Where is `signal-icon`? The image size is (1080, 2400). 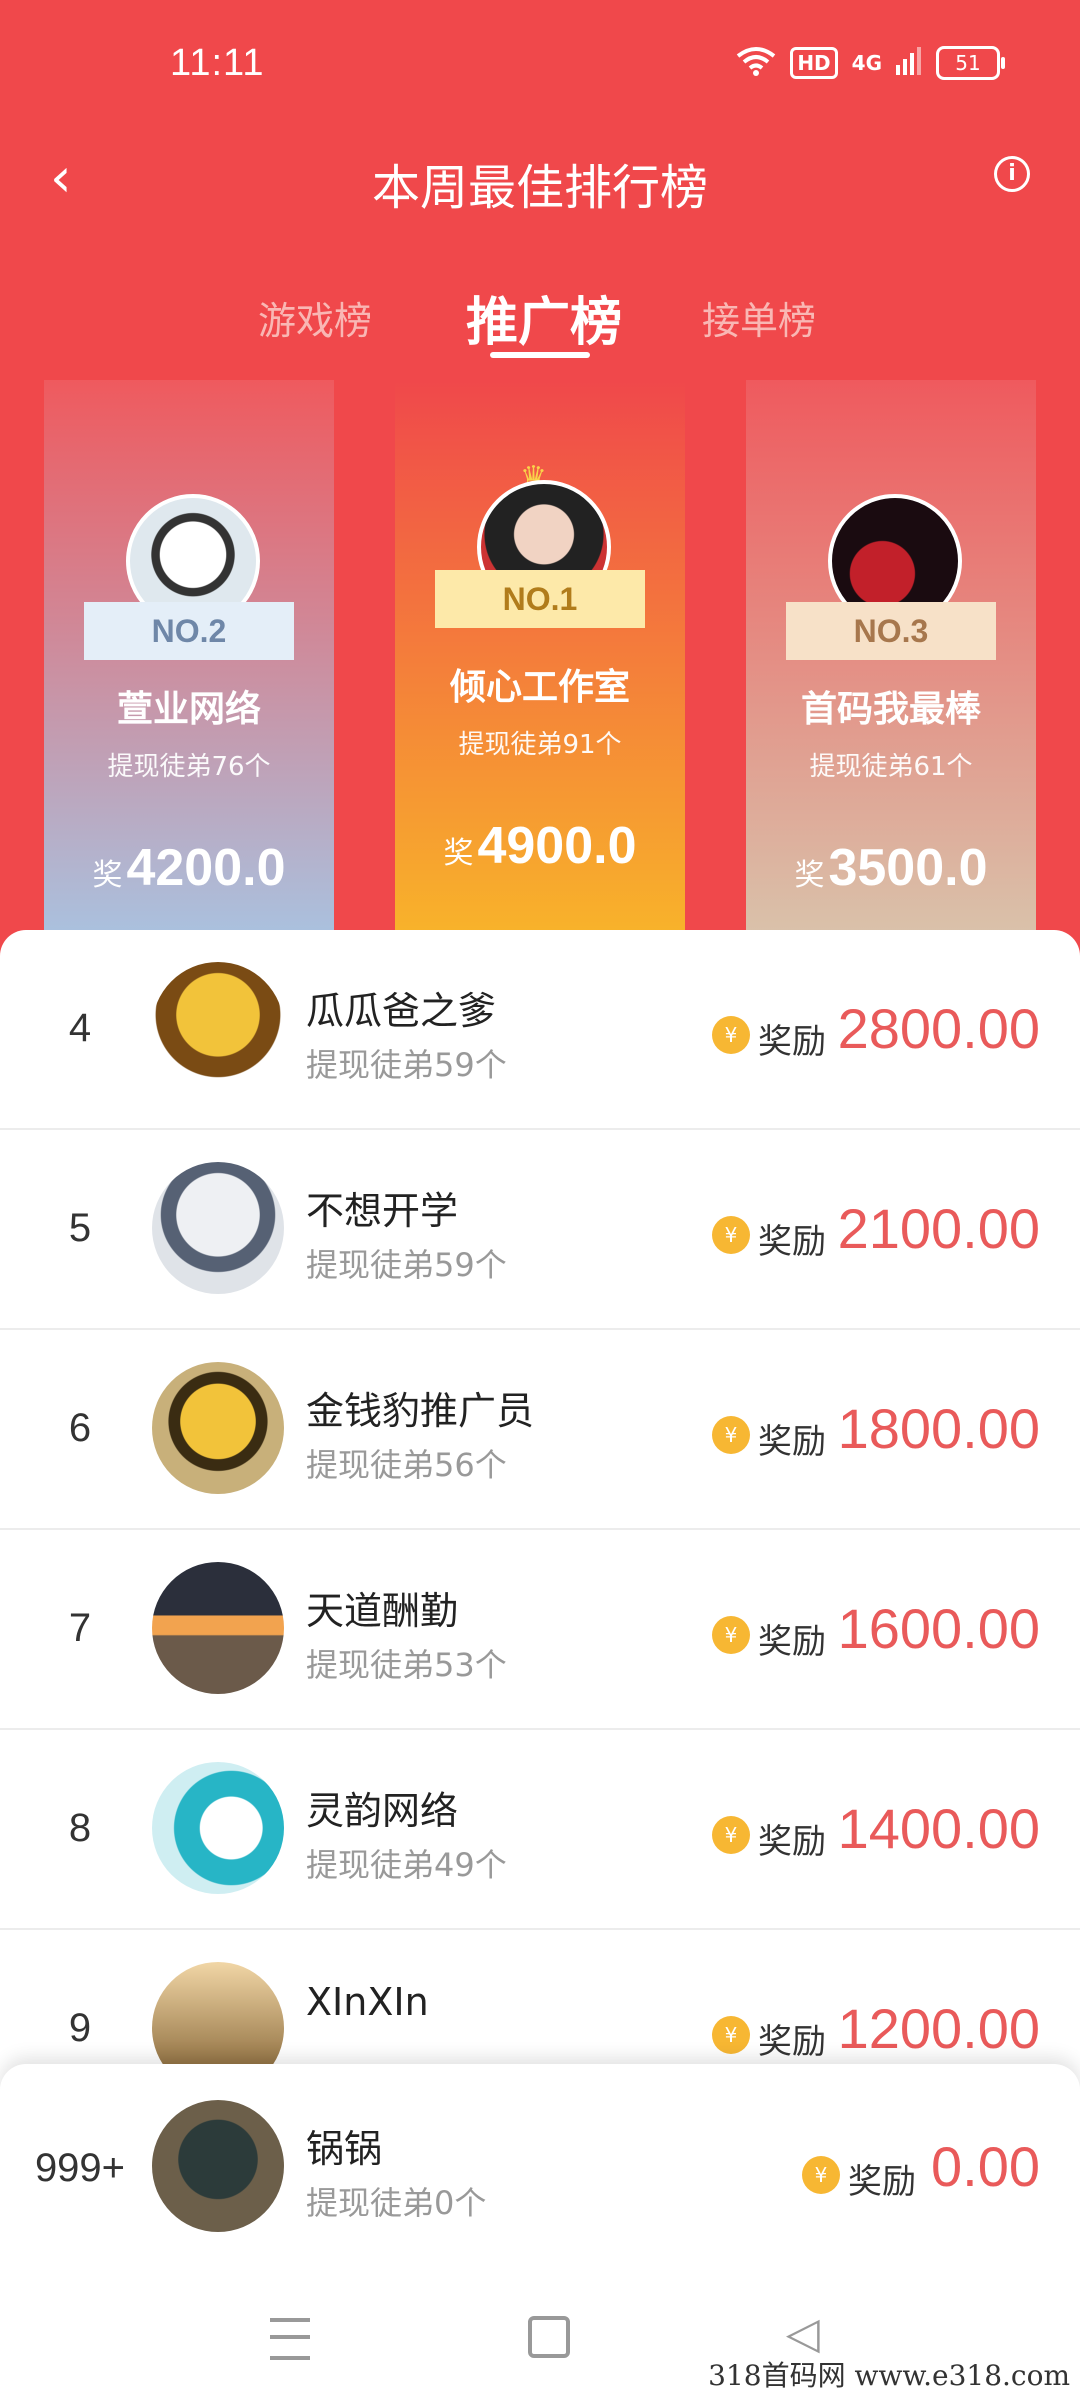
signal-icon is located at coordinates (909, 63).